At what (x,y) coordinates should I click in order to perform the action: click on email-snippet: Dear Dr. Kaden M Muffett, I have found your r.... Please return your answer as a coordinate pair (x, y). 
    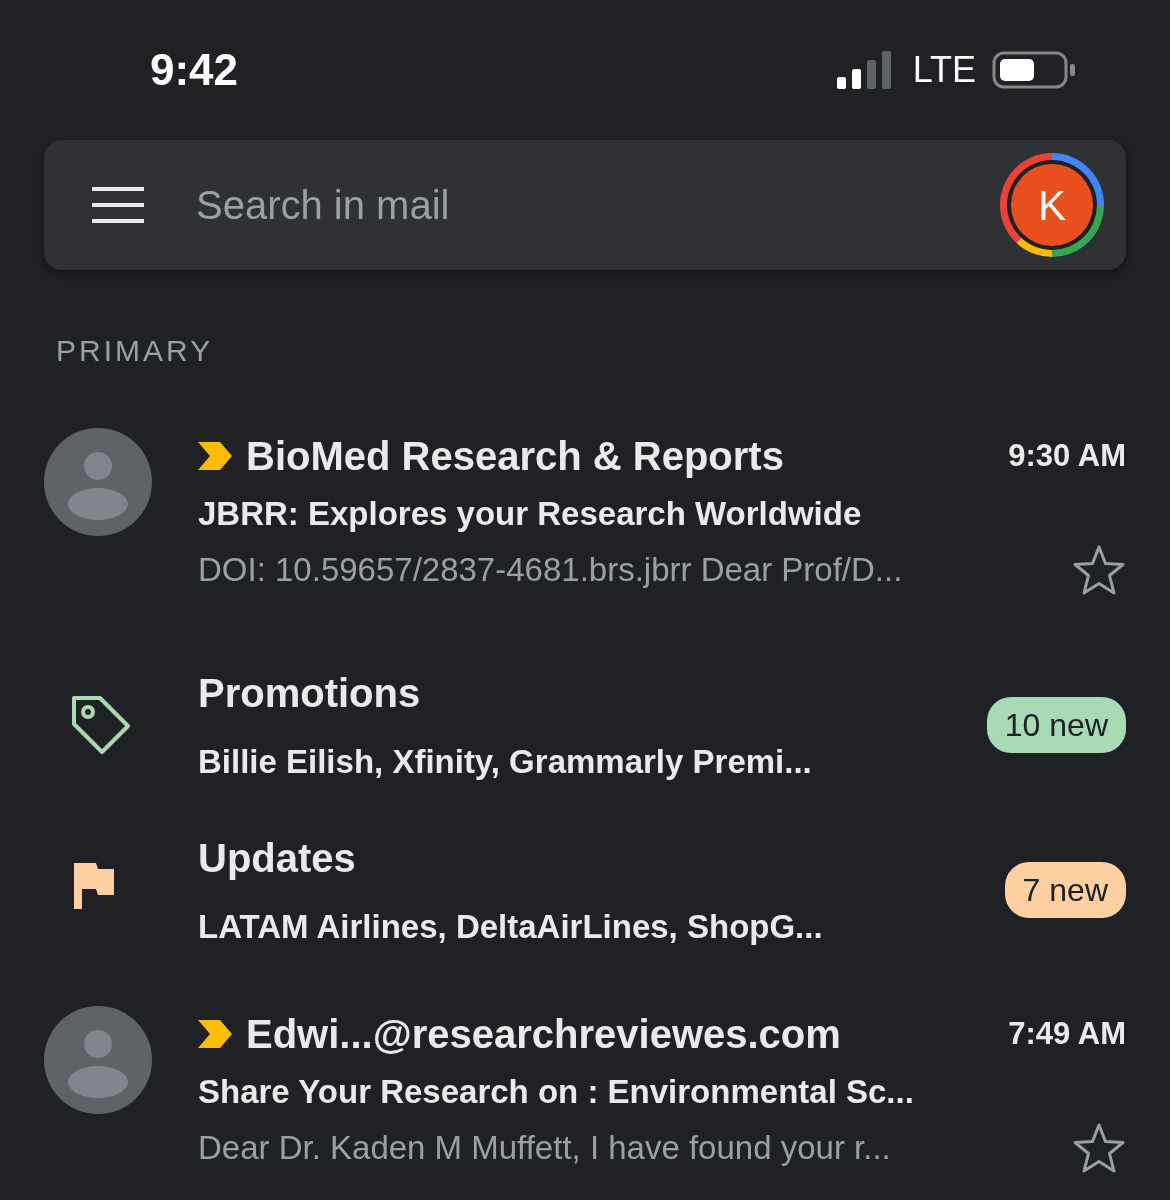
    Looking at the image, I should click on (544, 1148).